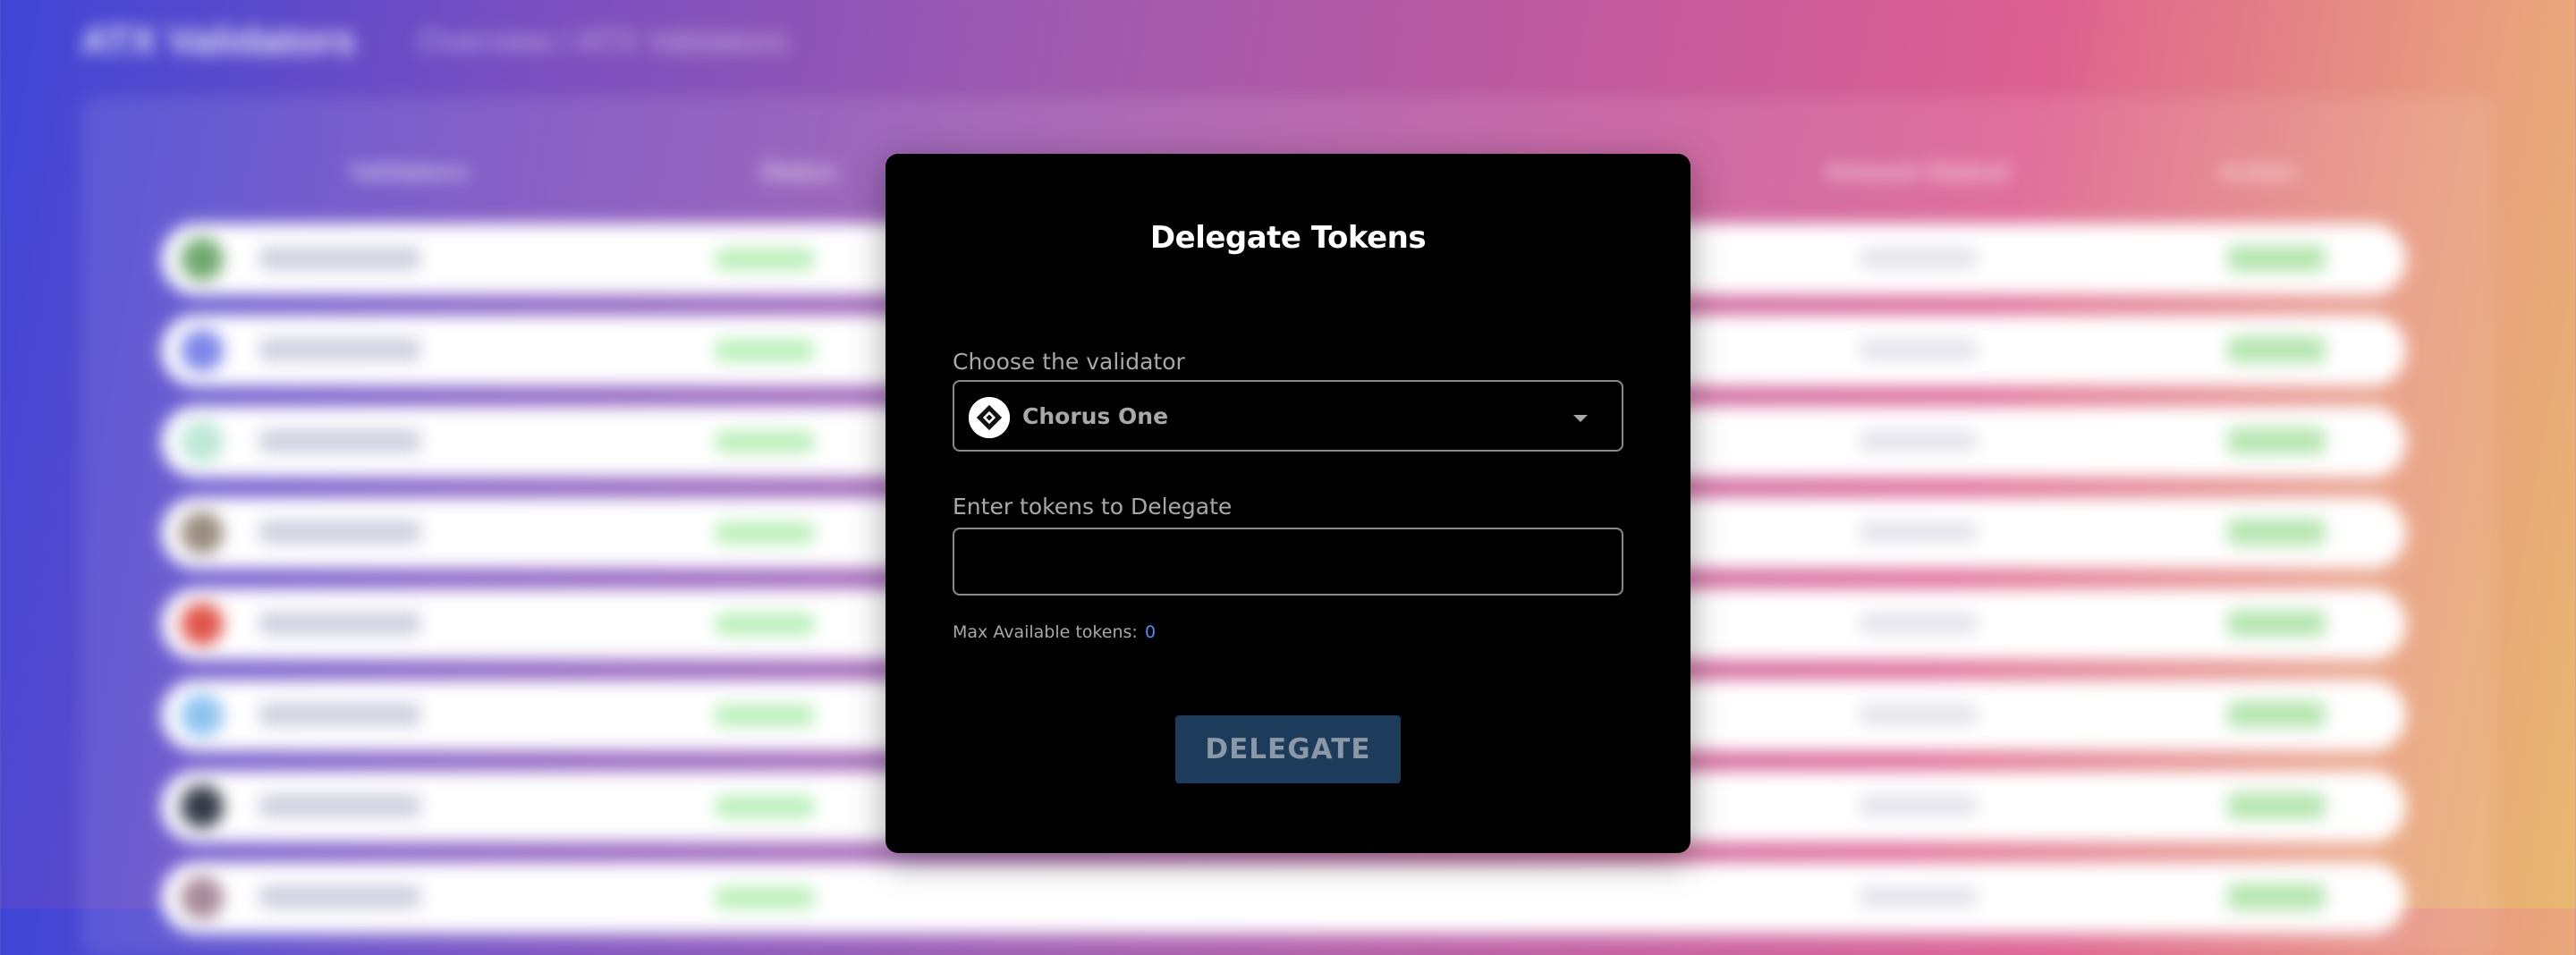 This screenshot has width=2576, height=955. Describe the element at coordinates (1095, 416) in the screenshot. I see `selected-validator: Chorus One` at that location.